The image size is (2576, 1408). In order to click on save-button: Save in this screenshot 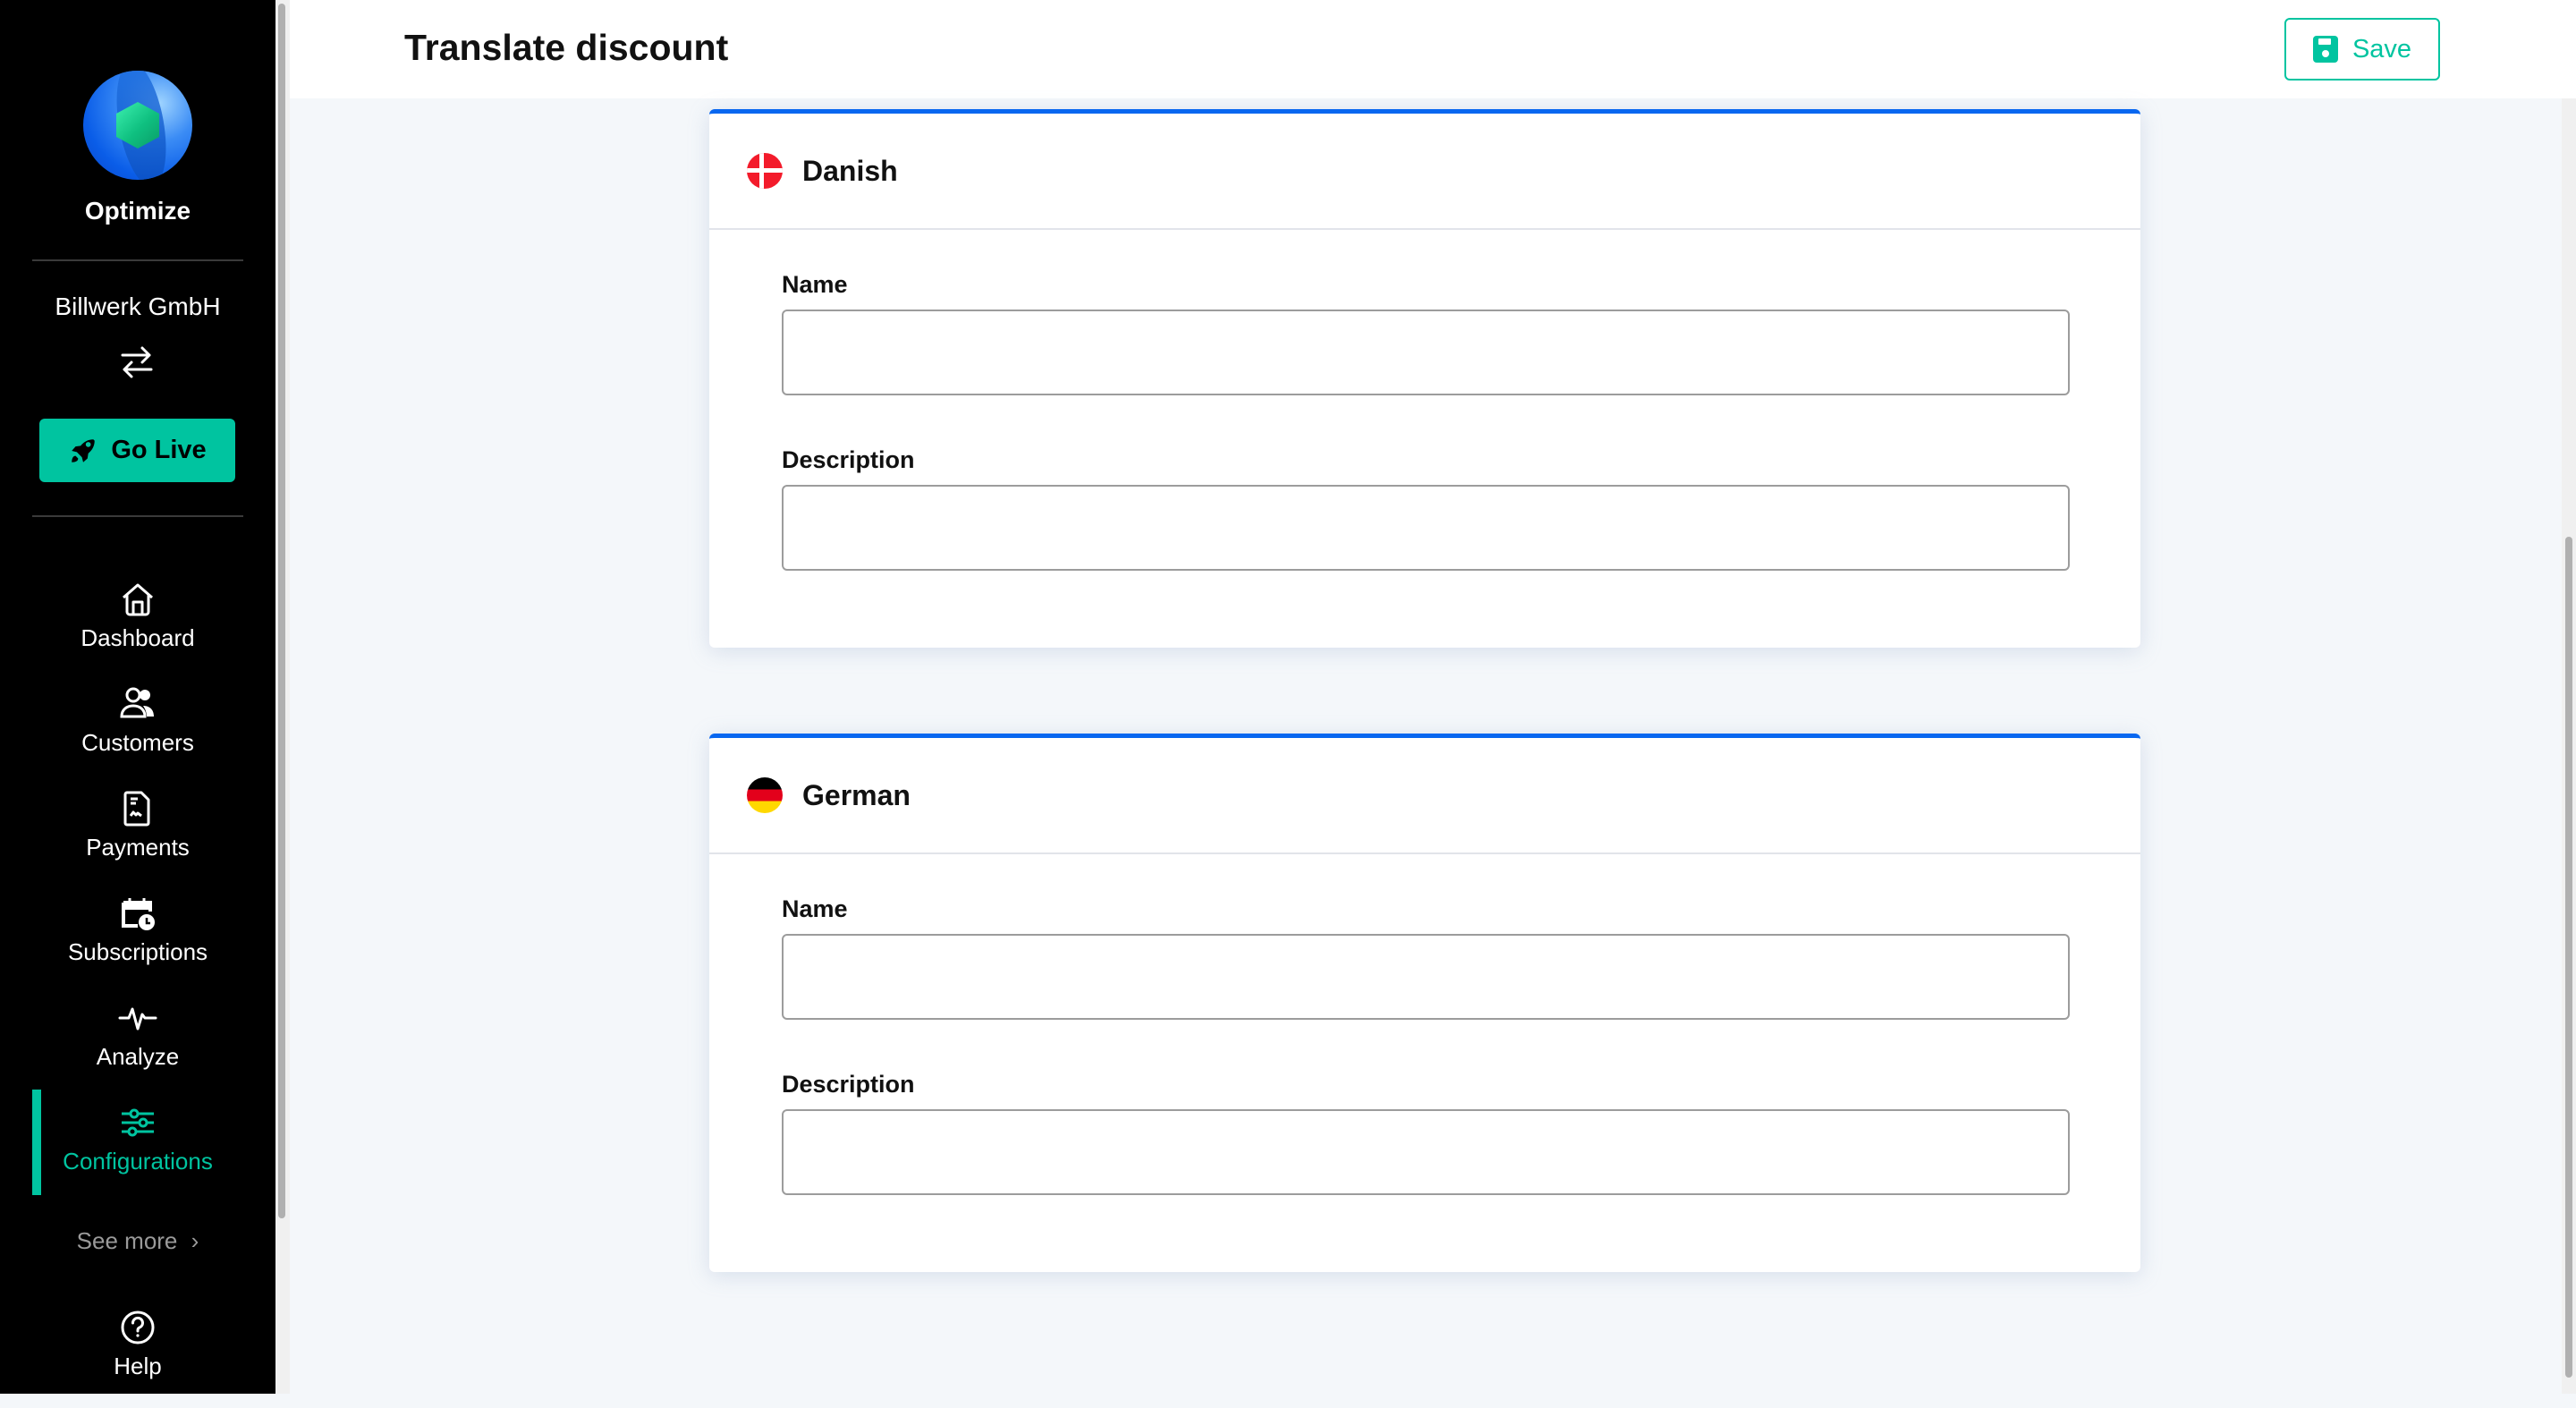, I will do `click(2362, 49)`.